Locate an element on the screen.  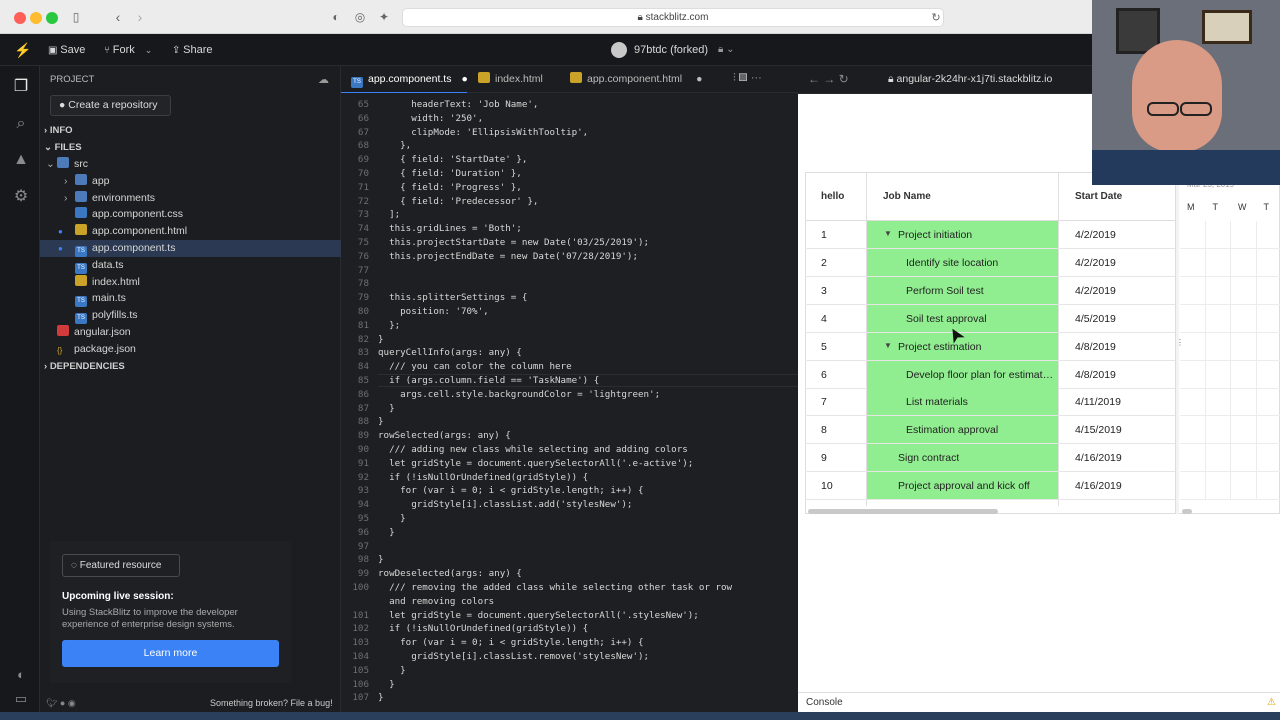
sidebar-toggle-icon: ▯ is located at coordinates (76, 17).